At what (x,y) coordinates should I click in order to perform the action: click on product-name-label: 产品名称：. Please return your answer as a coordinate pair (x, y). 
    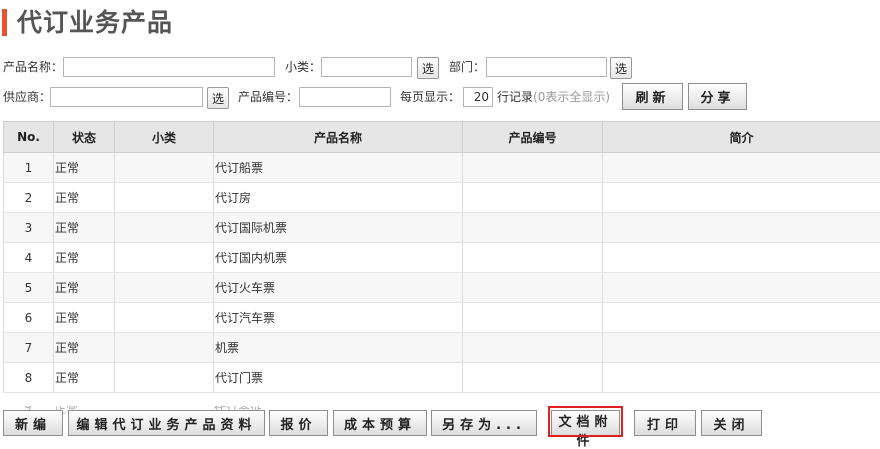
    Looking at the image, I should click on (33, 67).